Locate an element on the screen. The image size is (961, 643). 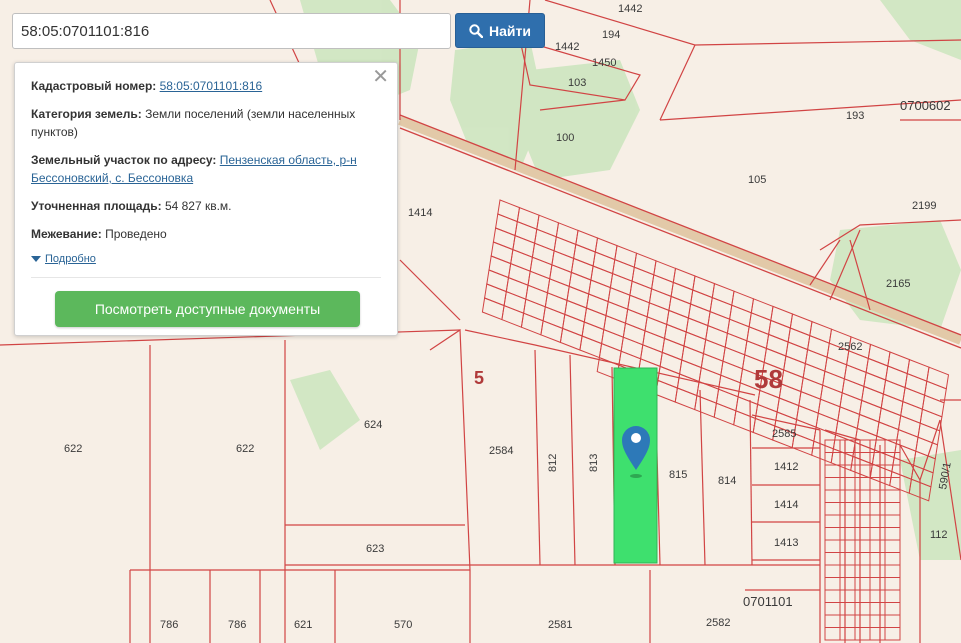
parcel-label: 2562 is located at coordinates (850, 347).